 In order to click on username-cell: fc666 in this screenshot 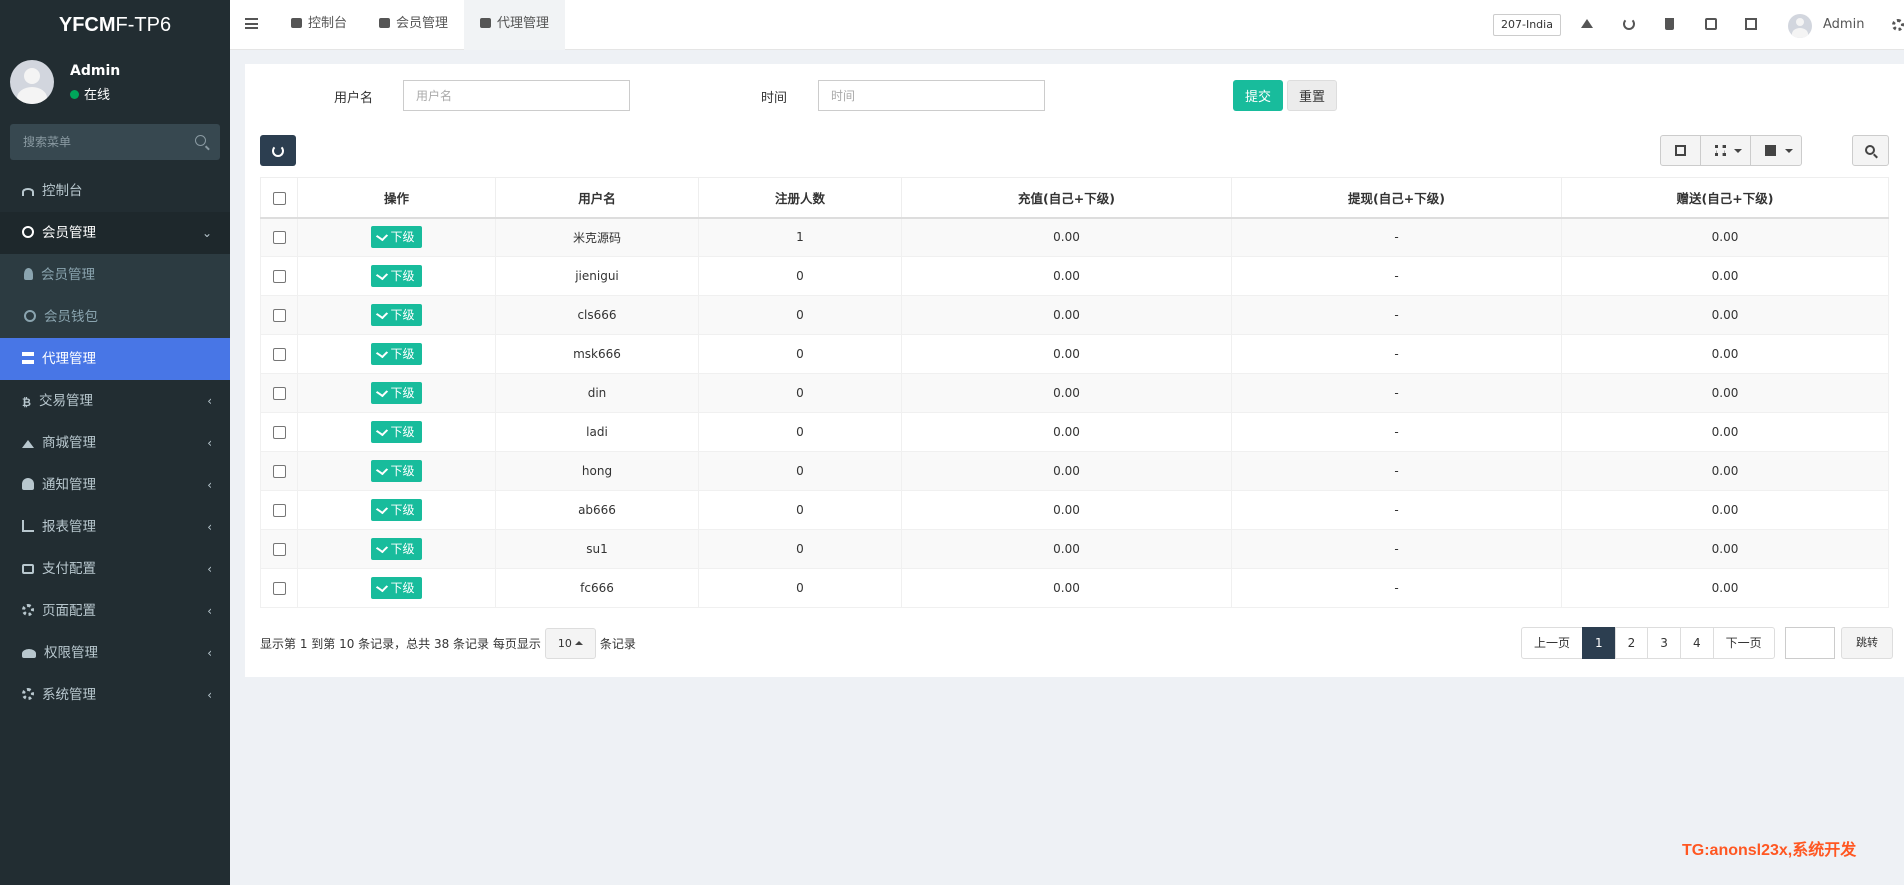, I will do `click(597, 588)`.